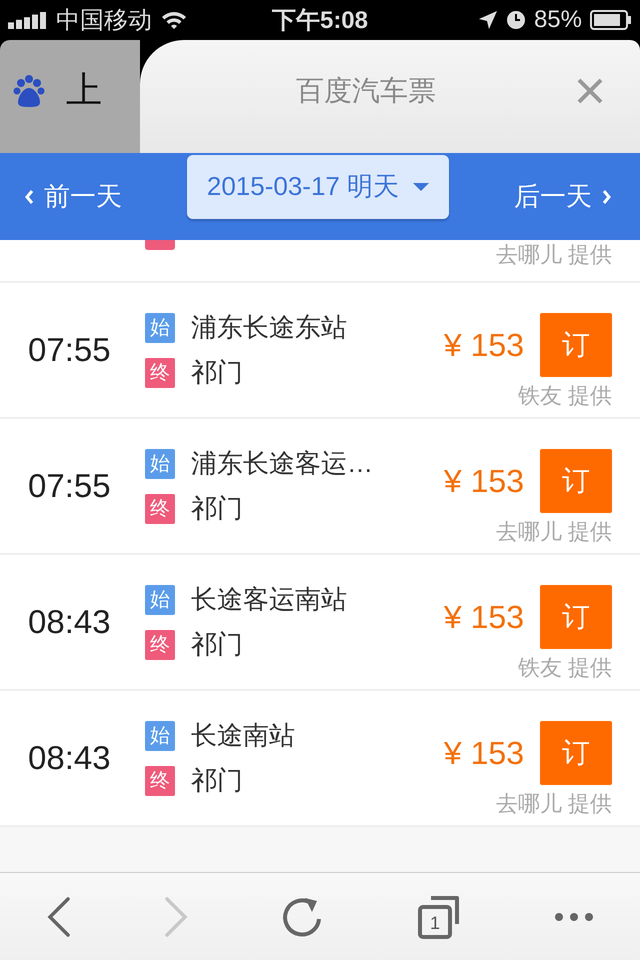  What do you see at coordinates (29, 196) in the screenshot?
I see `chevron-left-icon` at bounding box center [29, 196].